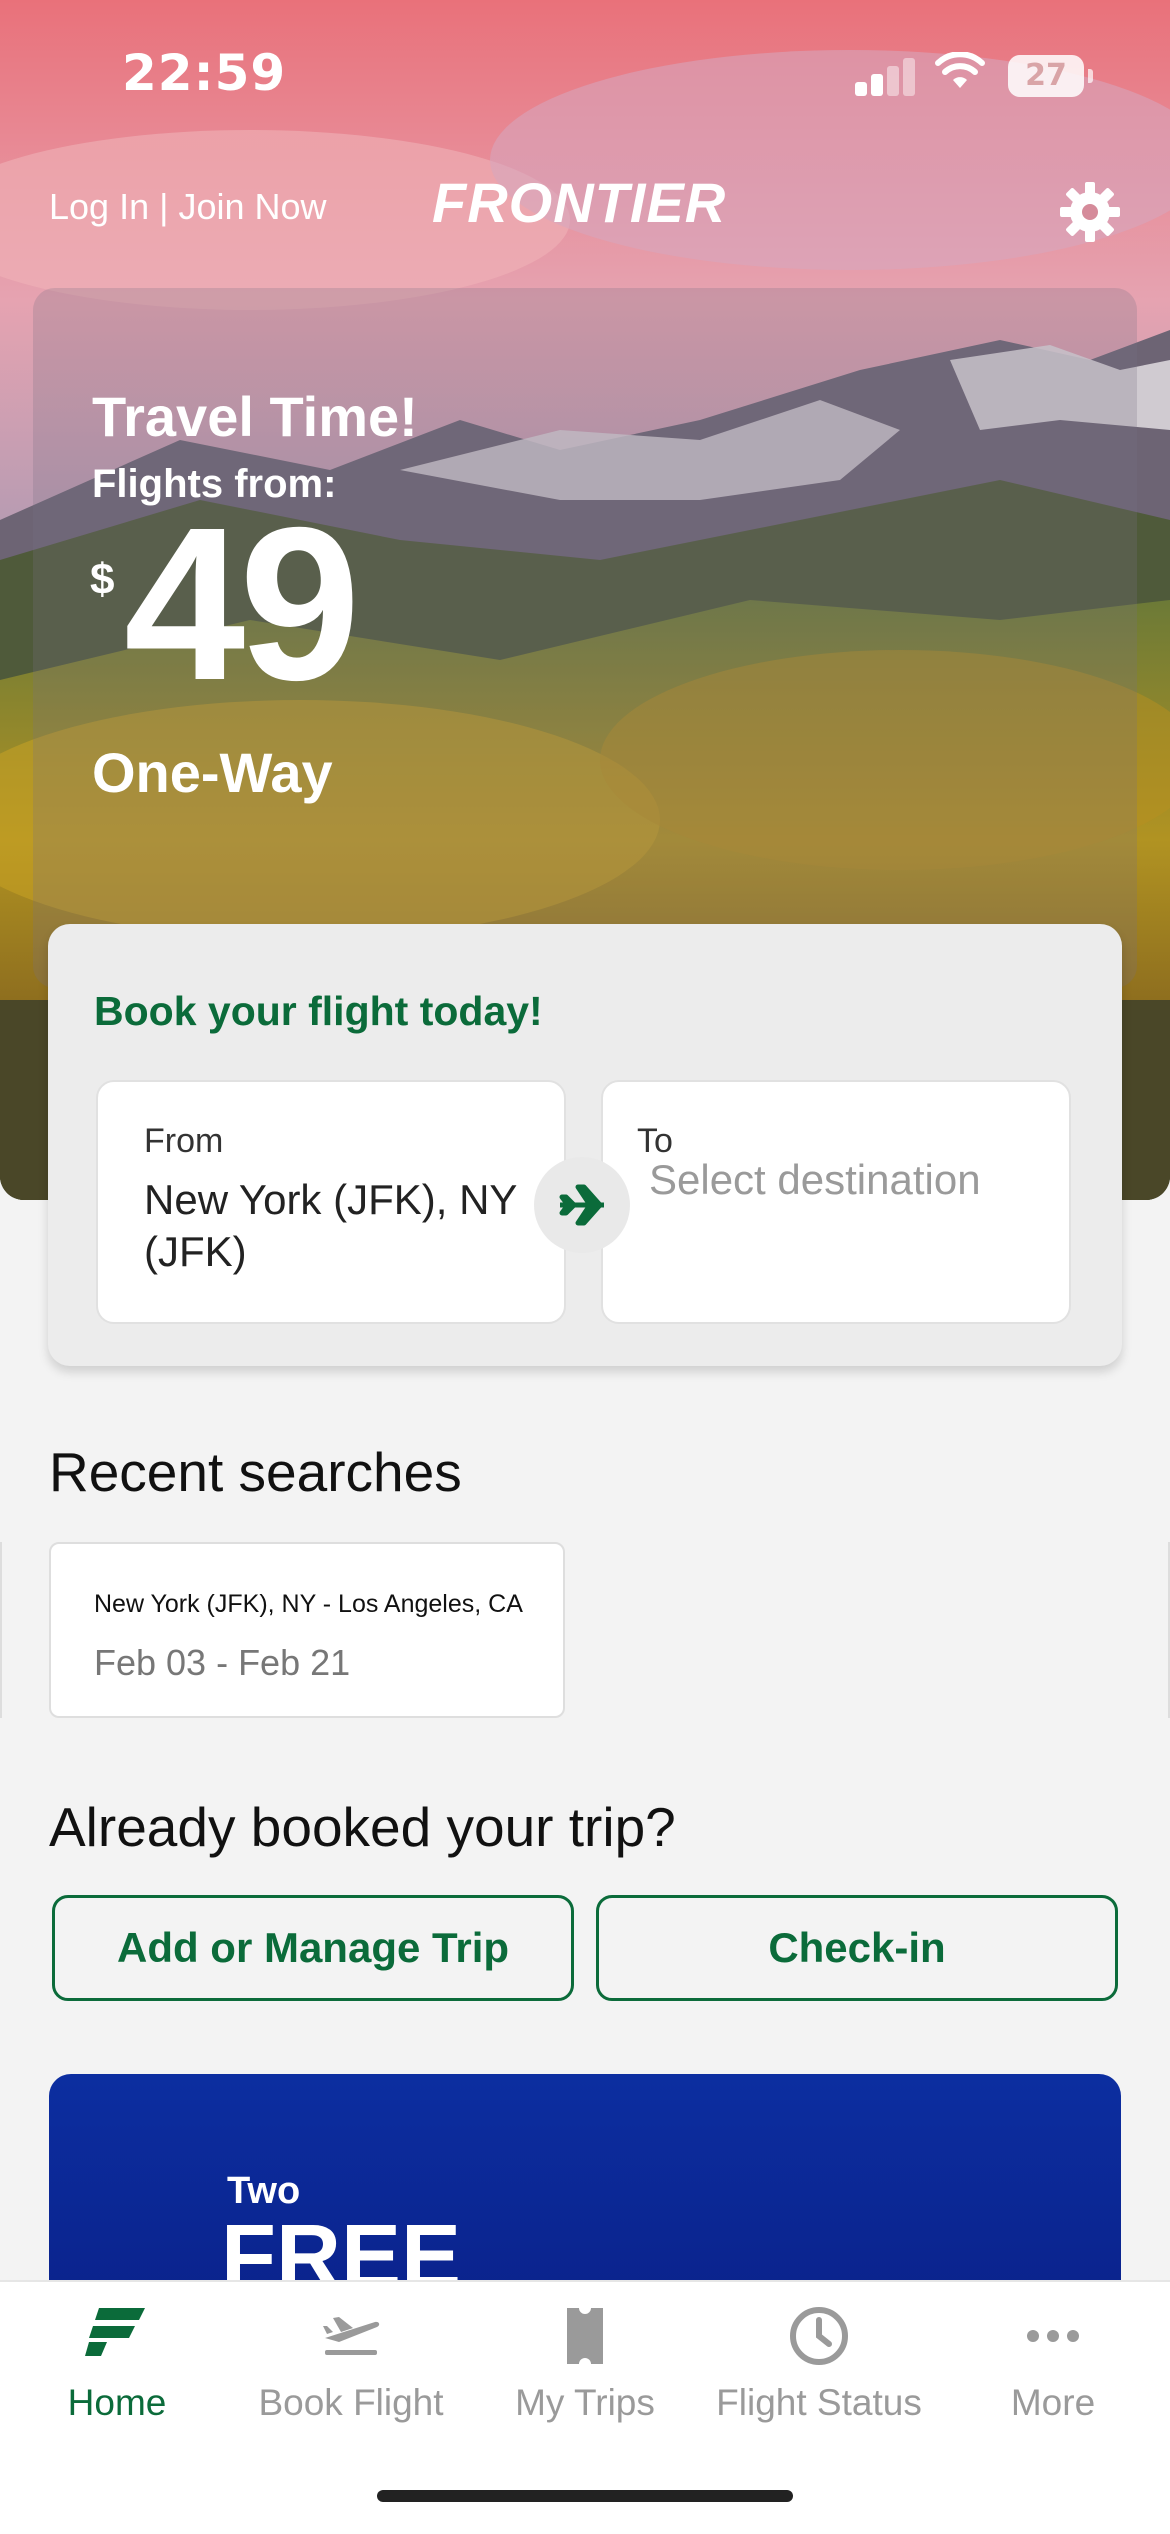 Image resolution: width=1170 pixels, height=2534 pixels. What do you see at coordinates (102, 579) in the screenshot?
I see `promo-currency: $` at bounding box center [102, 579].